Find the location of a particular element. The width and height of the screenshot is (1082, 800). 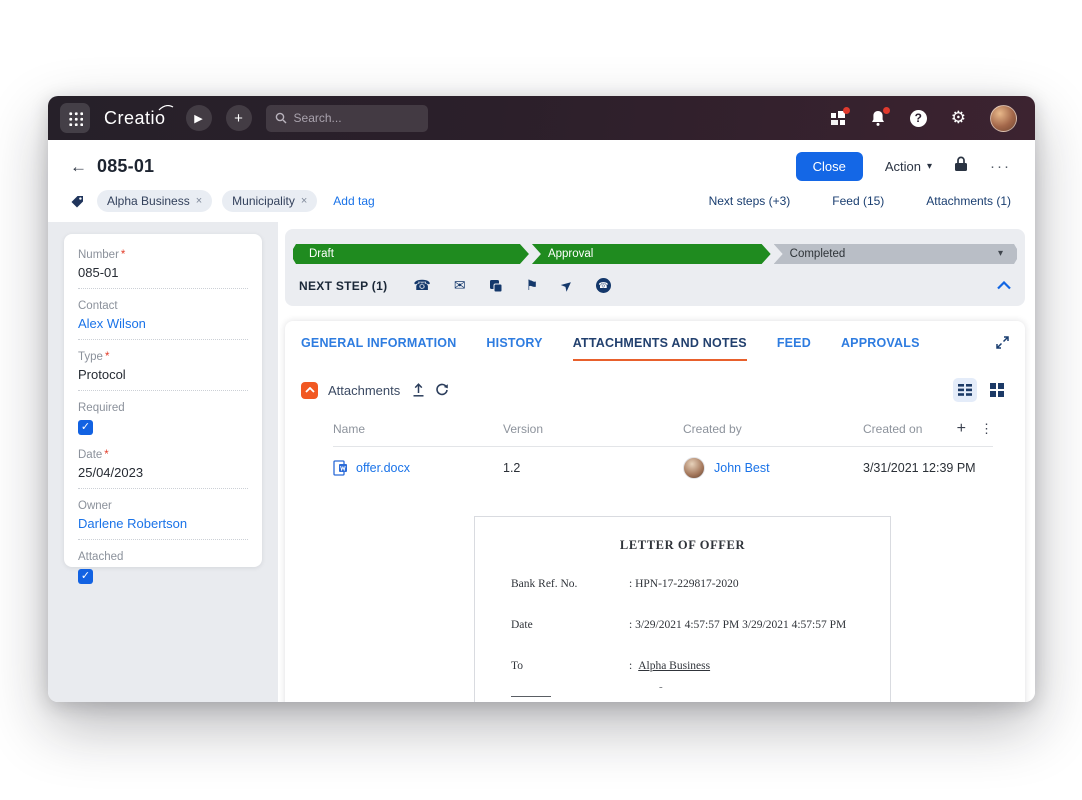

tag-icon is located at coordinates (77, 201).